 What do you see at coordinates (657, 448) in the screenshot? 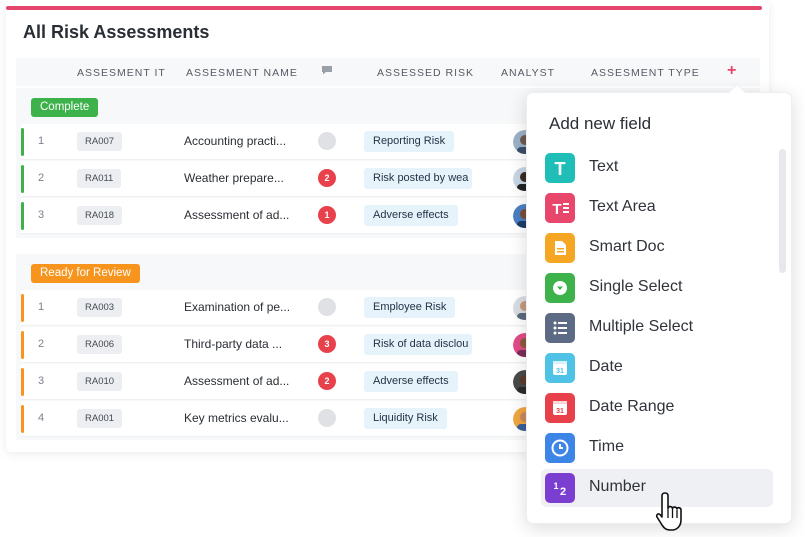
I see `field-option-time: Time` at bounding box center [657, 448].